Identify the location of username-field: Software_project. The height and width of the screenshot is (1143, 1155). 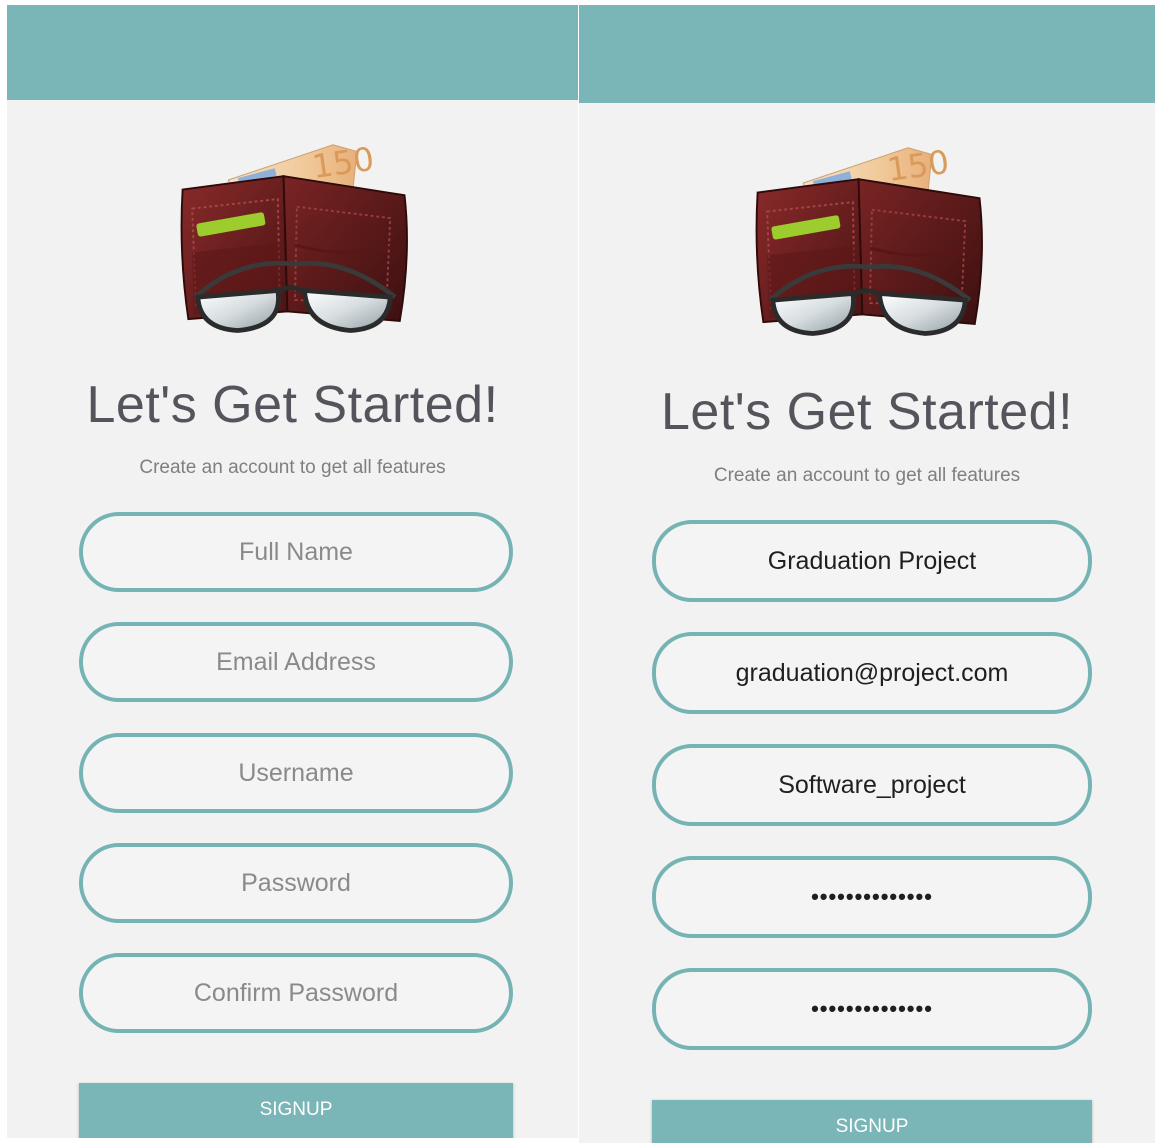
(872, 785).